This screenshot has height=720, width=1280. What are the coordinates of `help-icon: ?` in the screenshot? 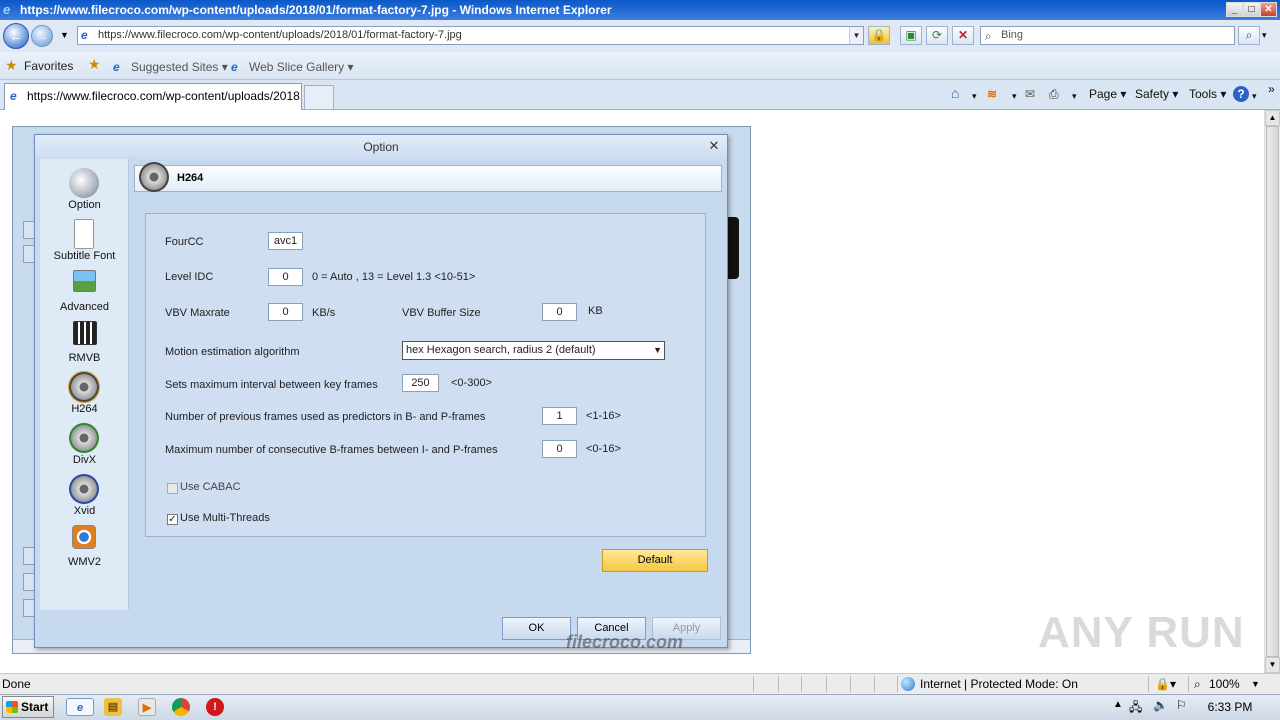 It's located at (1241, 94).